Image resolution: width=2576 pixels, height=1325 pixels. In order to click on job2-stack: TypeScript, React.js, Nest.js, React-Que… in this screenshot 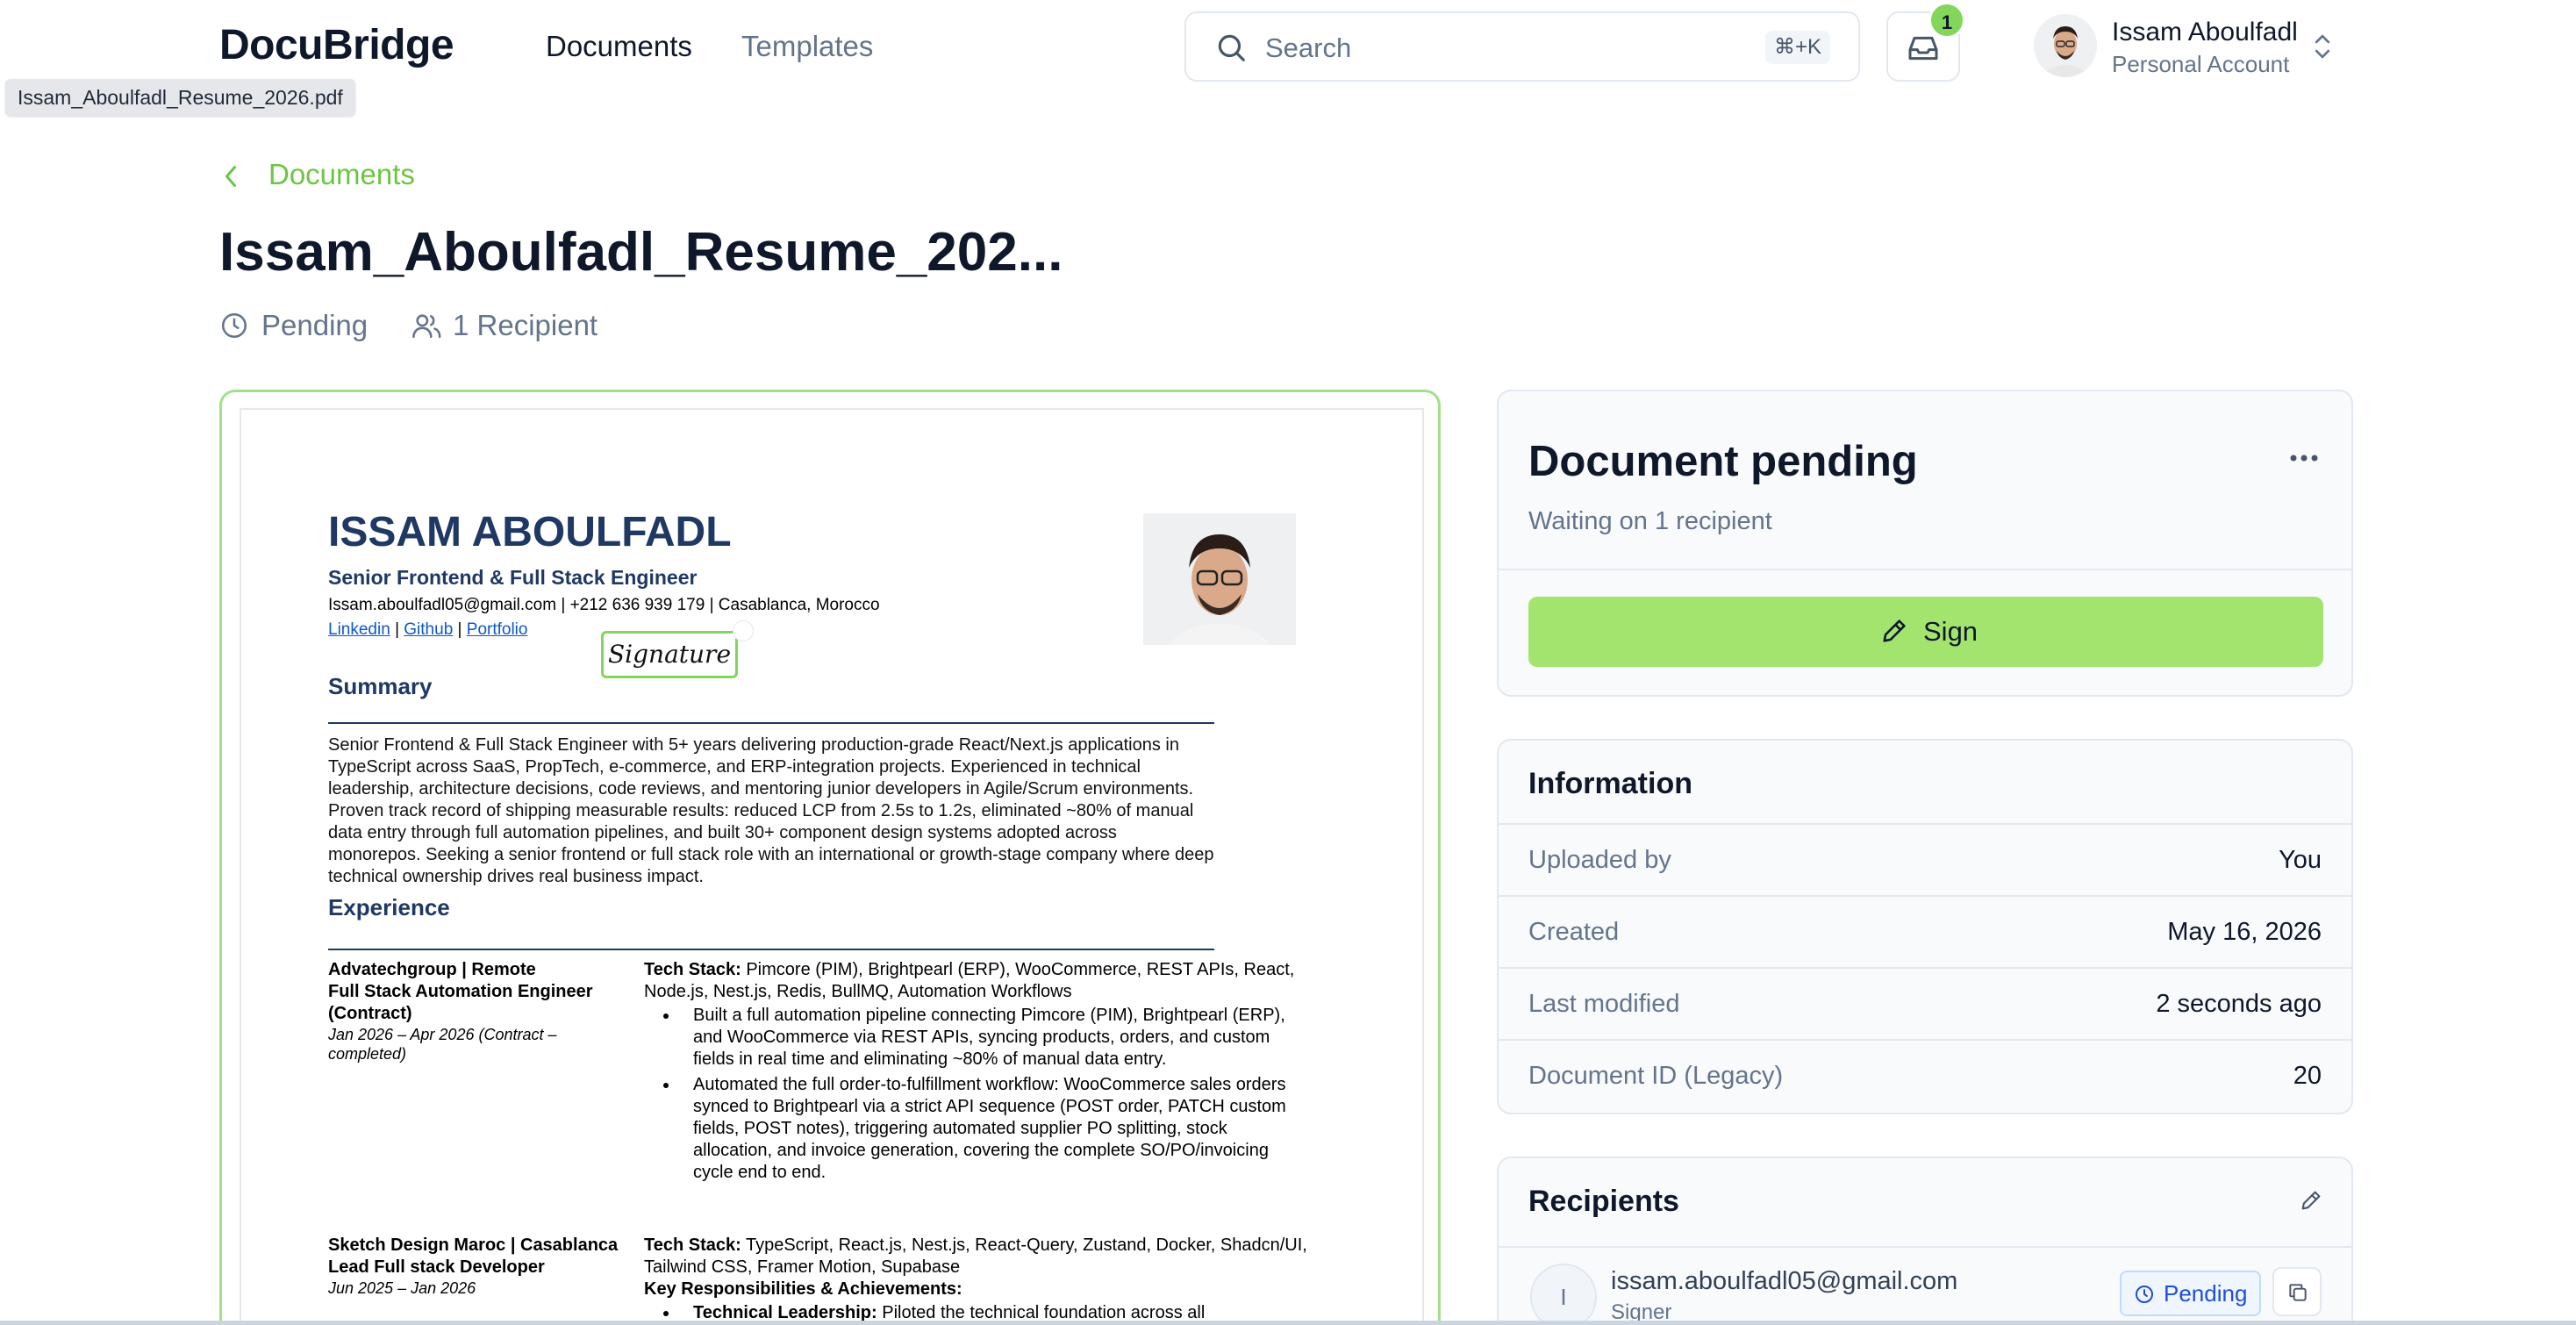, I will do `click(975, 1256)`.